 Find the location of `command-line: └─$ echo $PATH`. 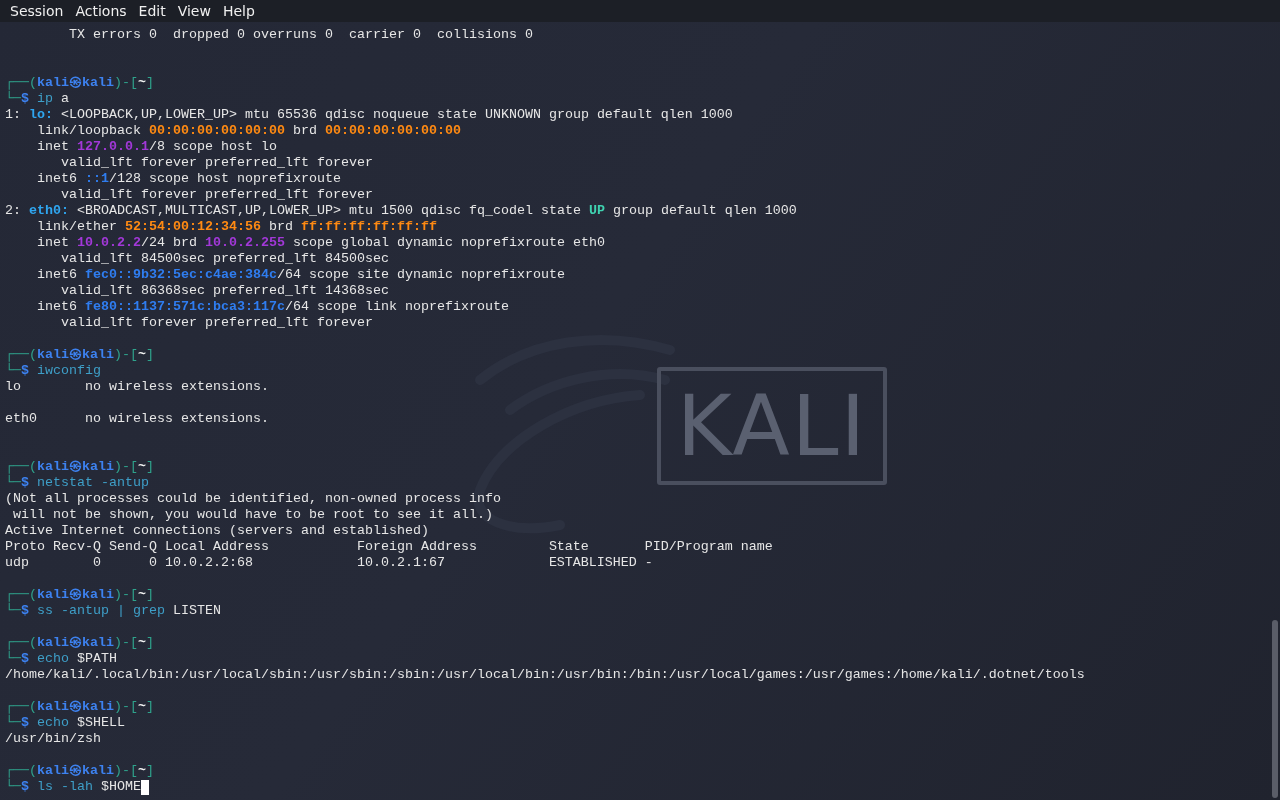

command-line: └─$ echo $PATH is located at coordinates (61, 659).